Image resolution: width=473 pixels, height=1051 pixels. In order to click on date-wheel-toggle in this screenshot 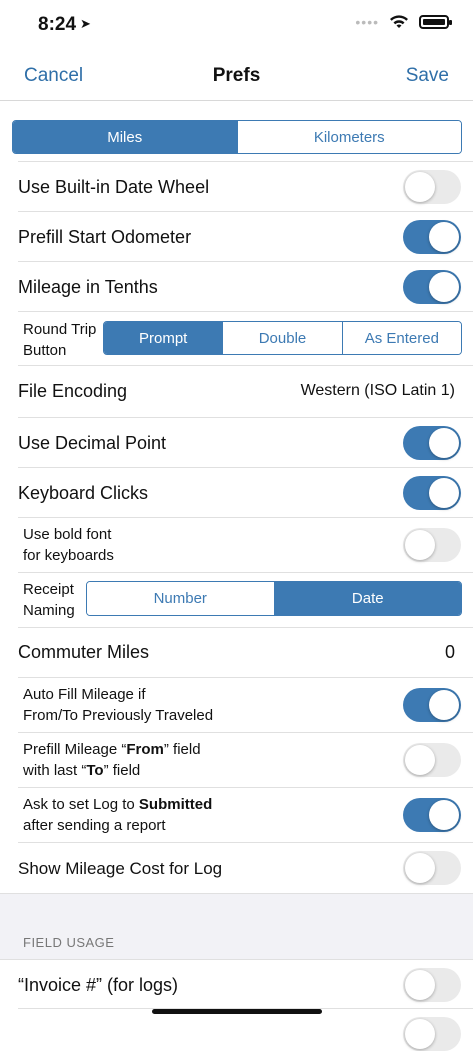, I will do `click(432, 187)`.